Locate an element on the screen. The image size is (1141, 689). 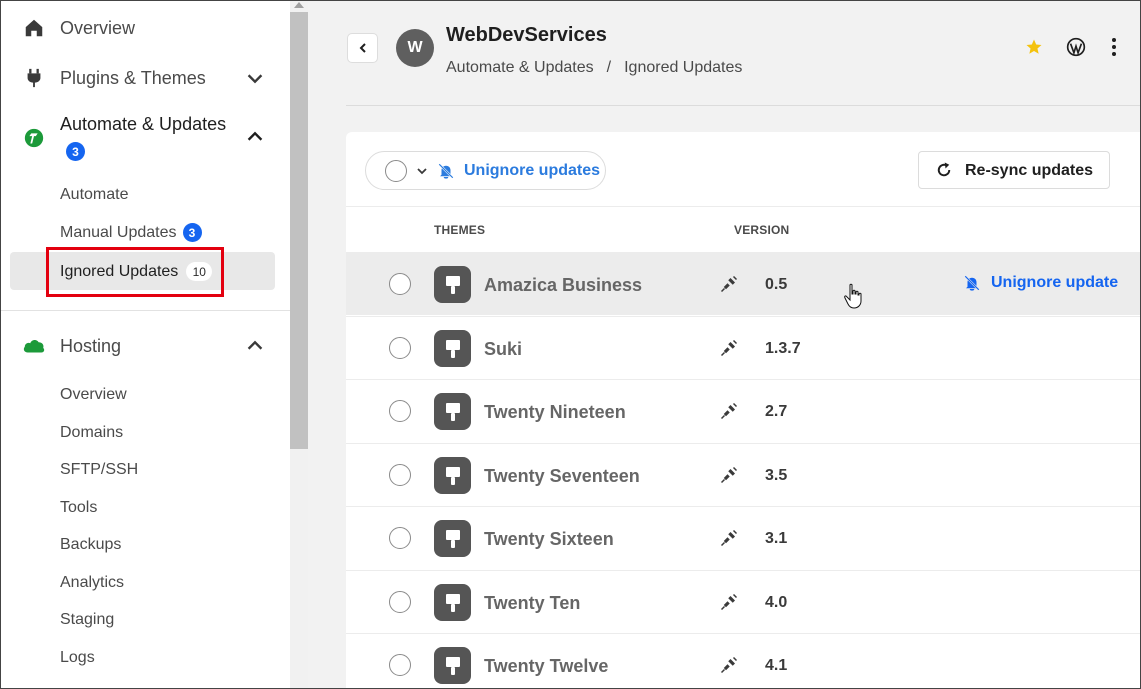
back-button is located at coordinates (362, 48).